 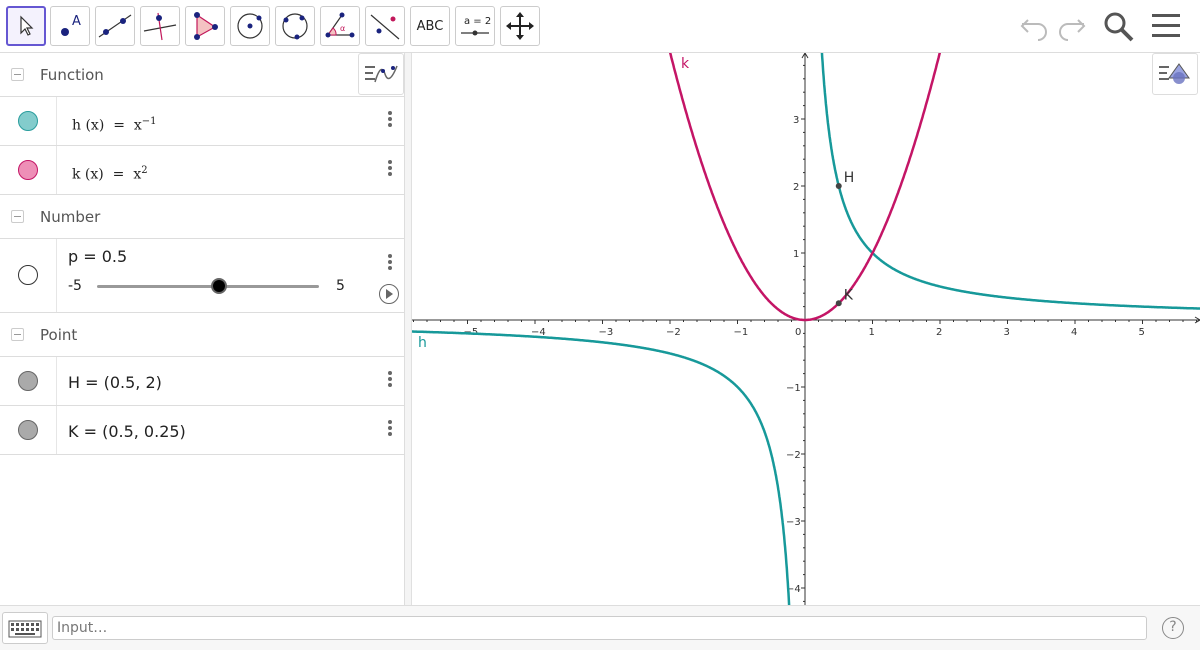 What do you see at coordinates (202, 121) in the screenshot?
I see `algebra-row-h: h (x) = x−1` at bounding box center [202, 121].